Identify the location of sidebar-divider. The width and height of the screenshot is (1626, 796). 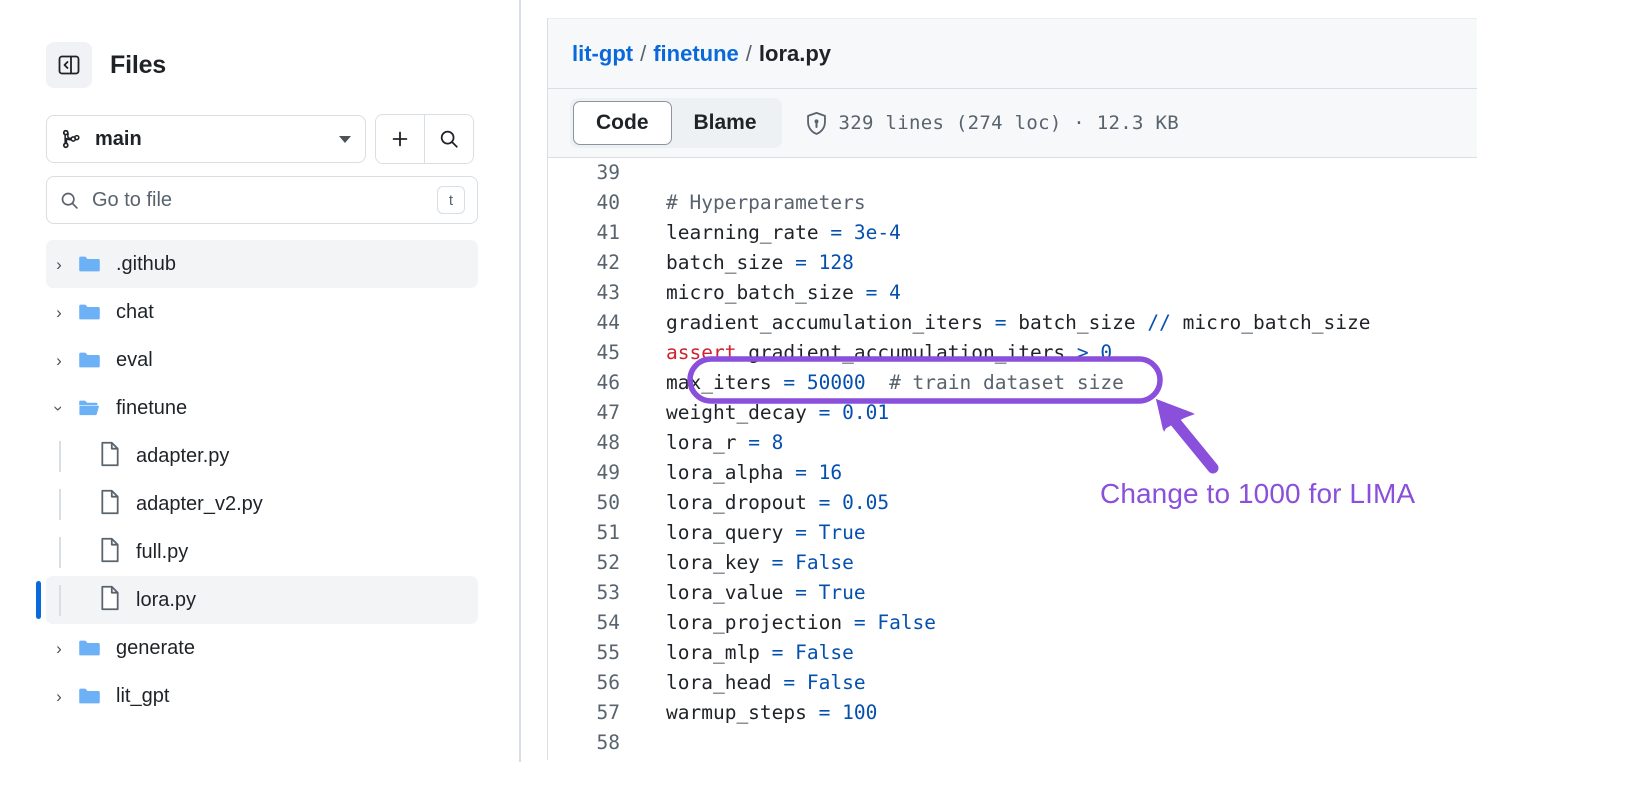
(520, 381).